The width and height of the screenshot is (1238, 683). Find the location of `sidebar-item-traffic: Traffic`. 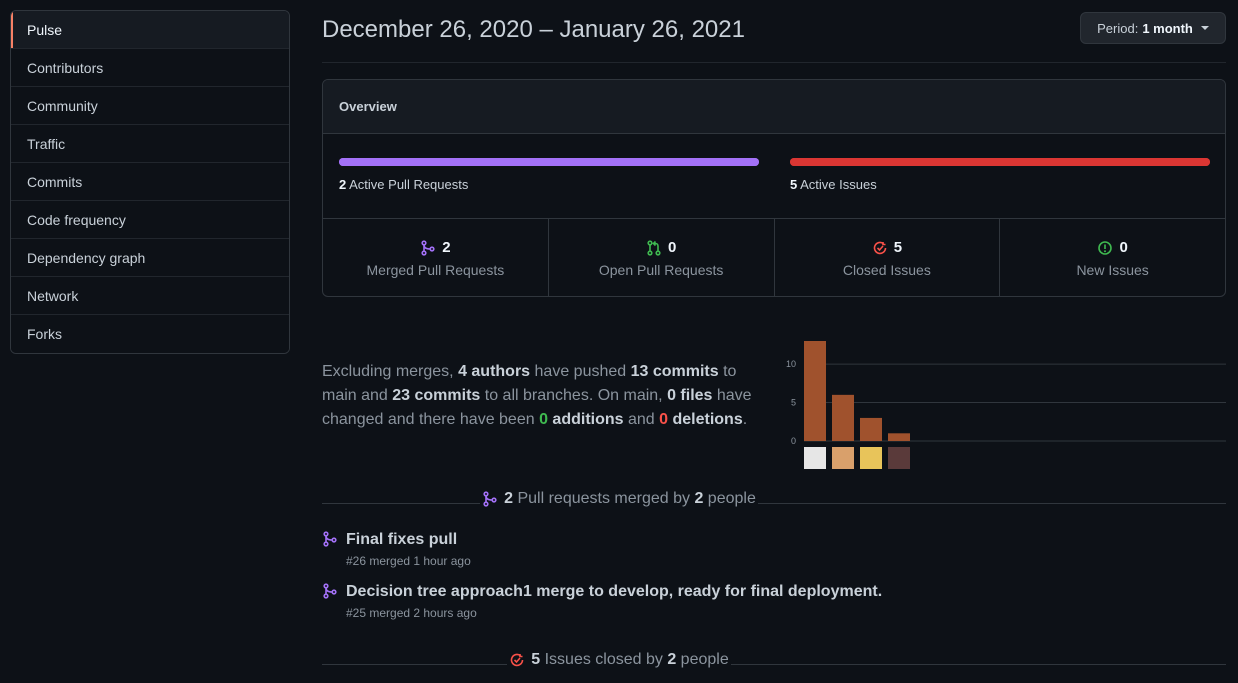

sidebar-item-traffic: Traffic is located at coordinates (150, 144).